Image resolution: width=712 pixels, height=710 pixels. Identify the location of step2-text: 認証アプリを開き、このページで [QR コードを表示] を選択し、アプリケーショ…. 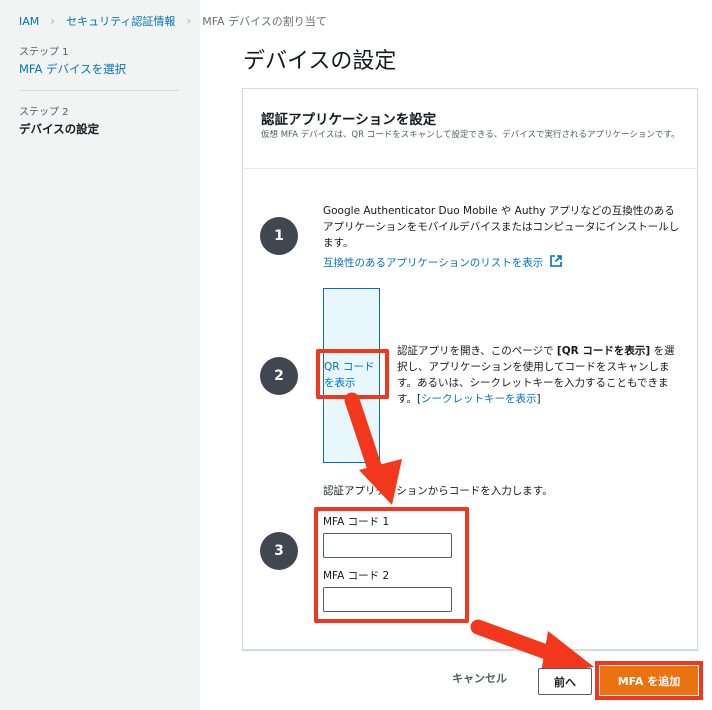
(539, 375).